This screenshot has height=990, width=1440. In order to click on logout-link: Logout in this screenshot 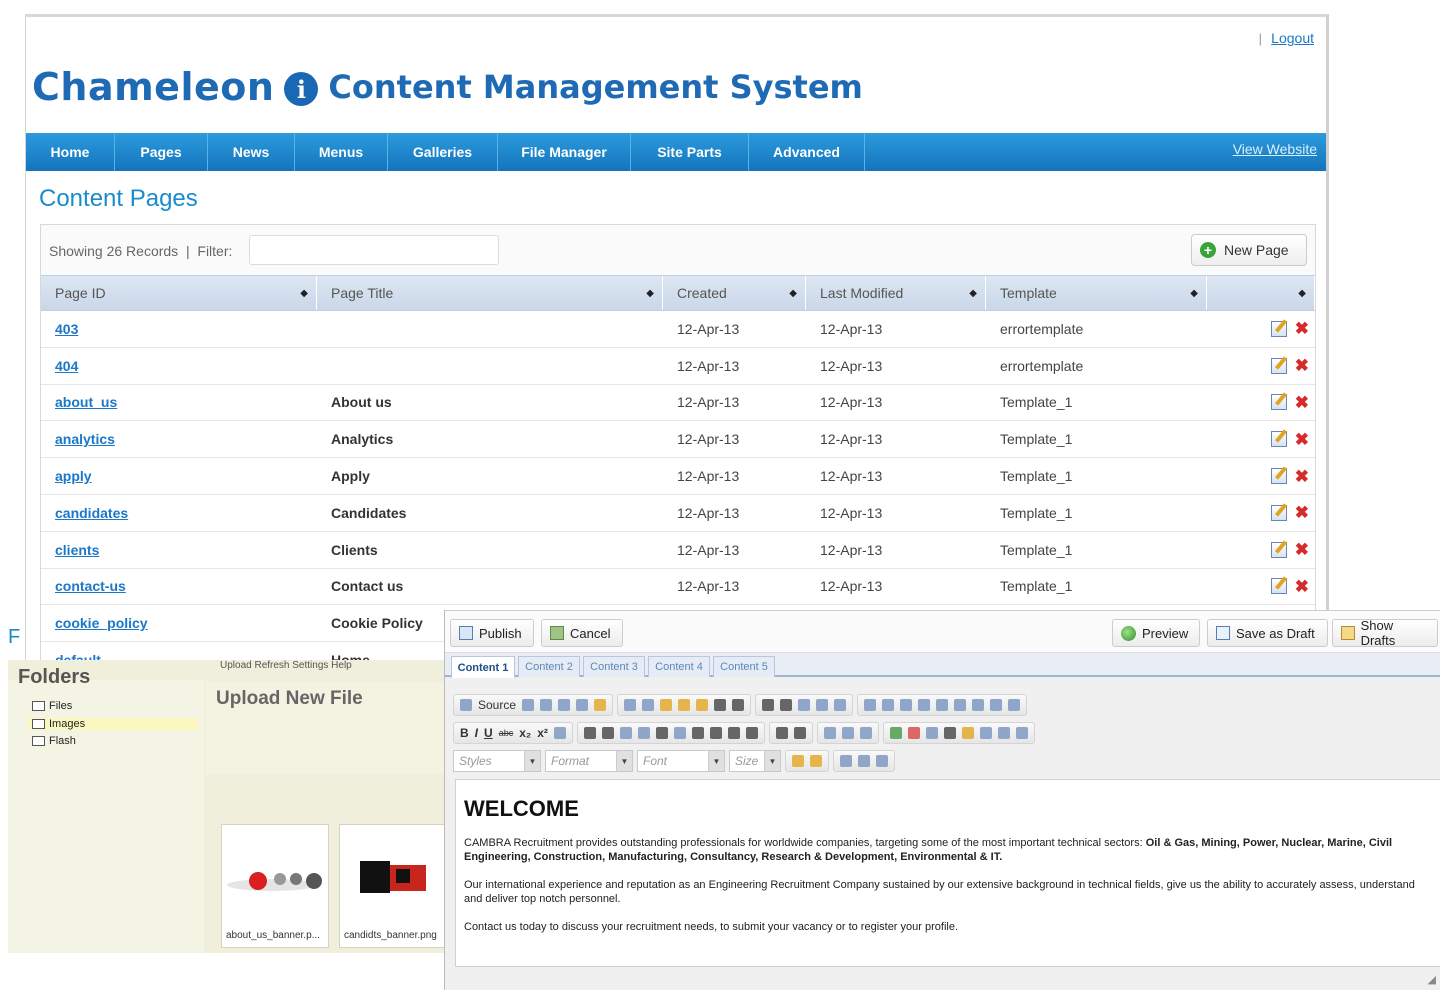, I will do `click(1292, 38)`.